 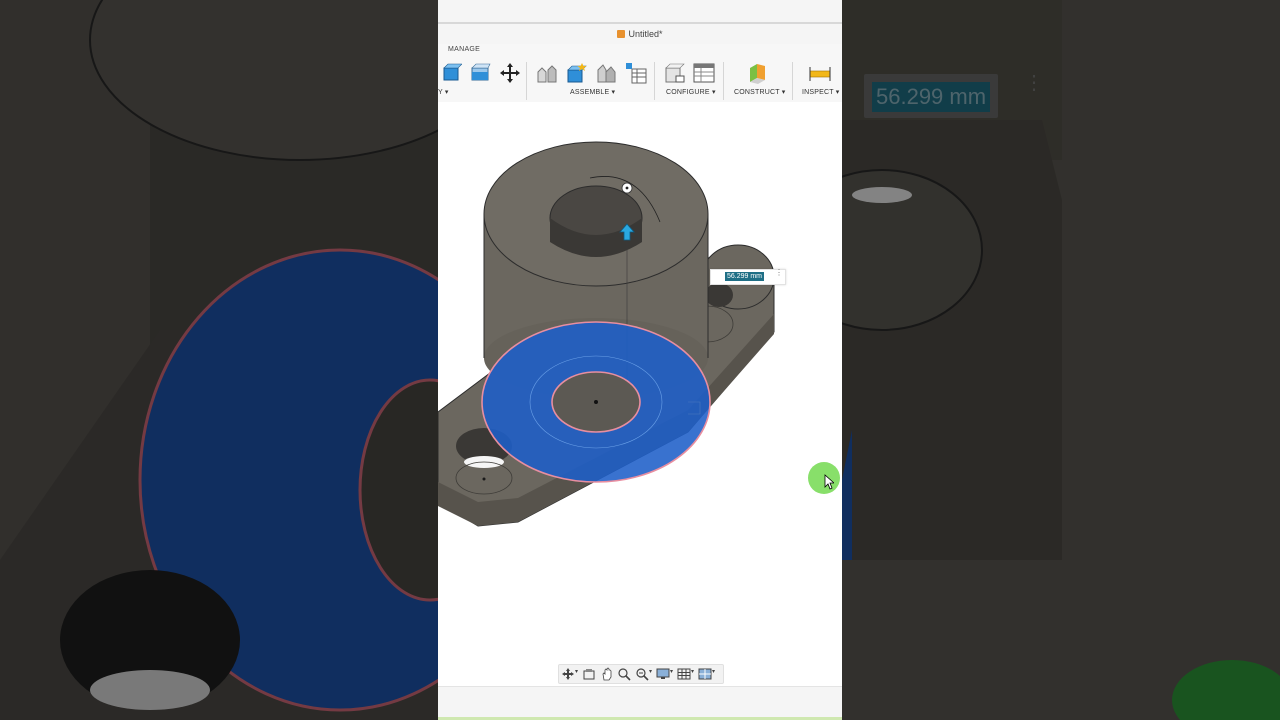 What do you see at coordinates (576, 671) in the screenshot?
I see `orbit-dropdown-icon: ▾` at bounding box center [576, 671].